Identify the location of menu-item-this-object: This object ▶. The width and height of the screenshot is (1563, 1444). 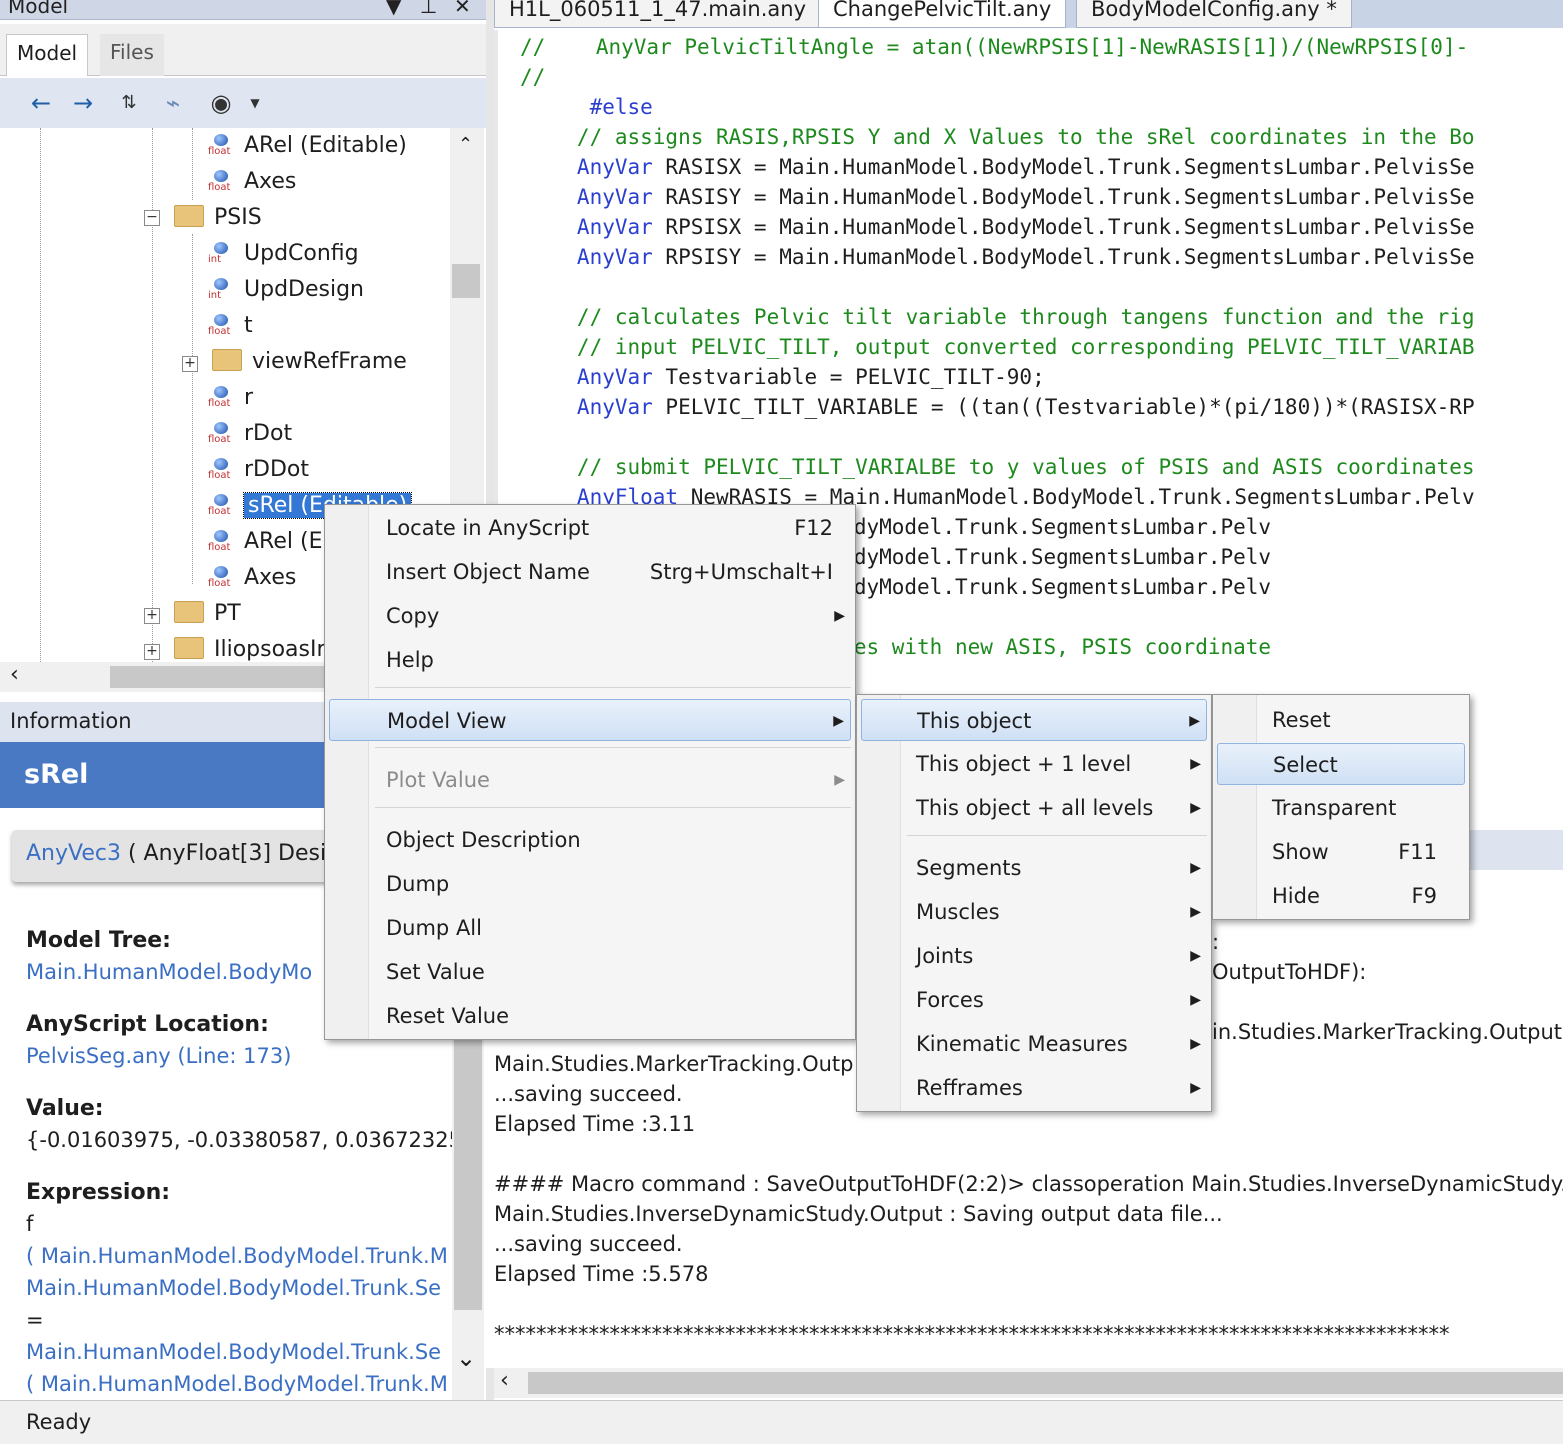
(1034, 720).